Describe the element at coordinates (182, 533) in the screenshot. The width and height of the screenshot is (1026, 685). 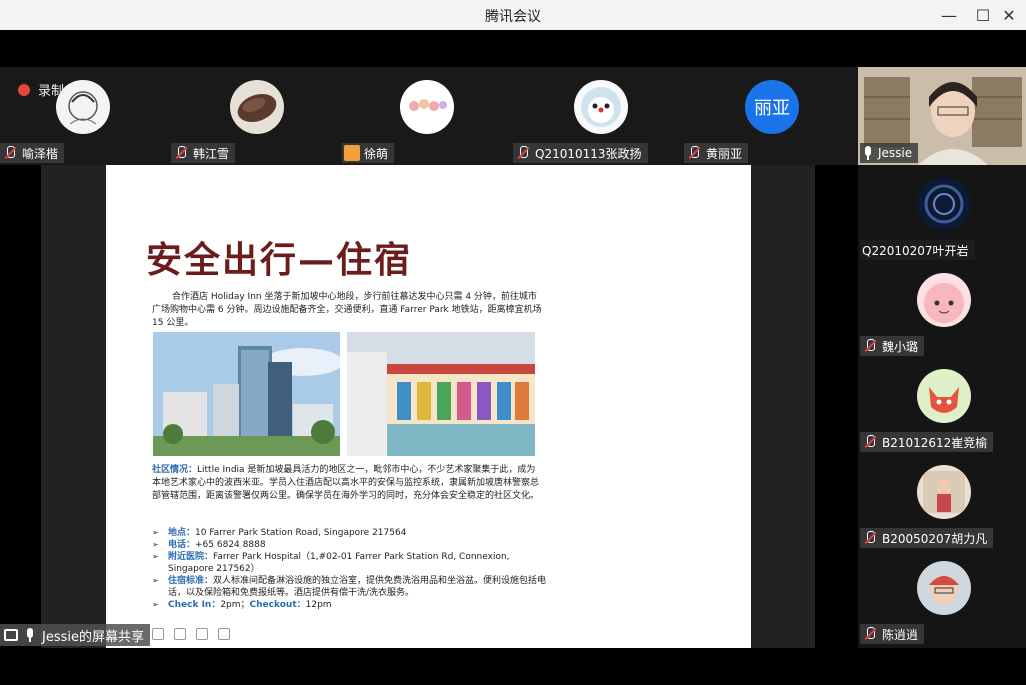
I see `list-item-label: 地点：` at that location.